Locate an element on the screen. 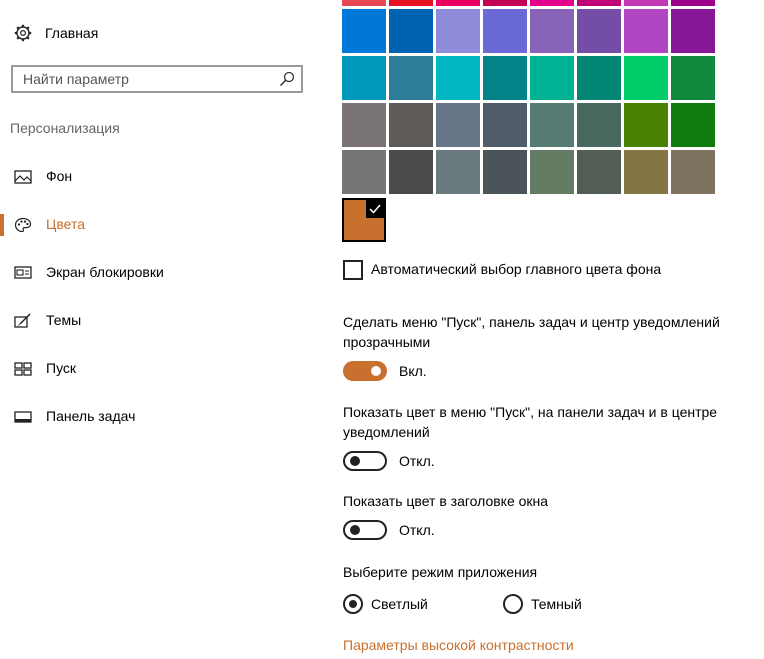  auto-color-label: Автоматический выбор главного цвета фона is located at coordinates (516, 269).